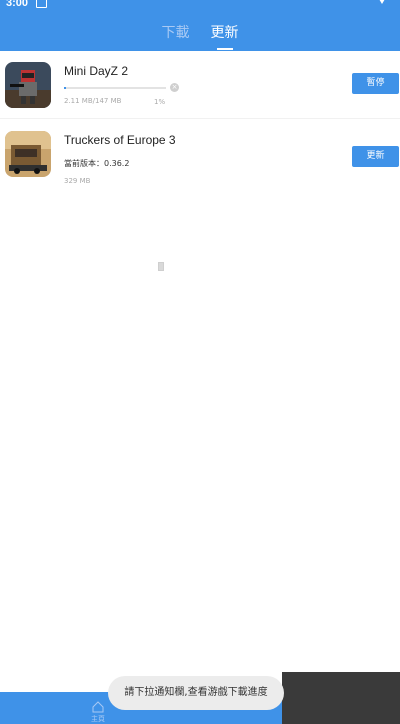 The width and height of the screenshot is (400, 724). I want to click on tab-update: 更新, so click(224, 36).